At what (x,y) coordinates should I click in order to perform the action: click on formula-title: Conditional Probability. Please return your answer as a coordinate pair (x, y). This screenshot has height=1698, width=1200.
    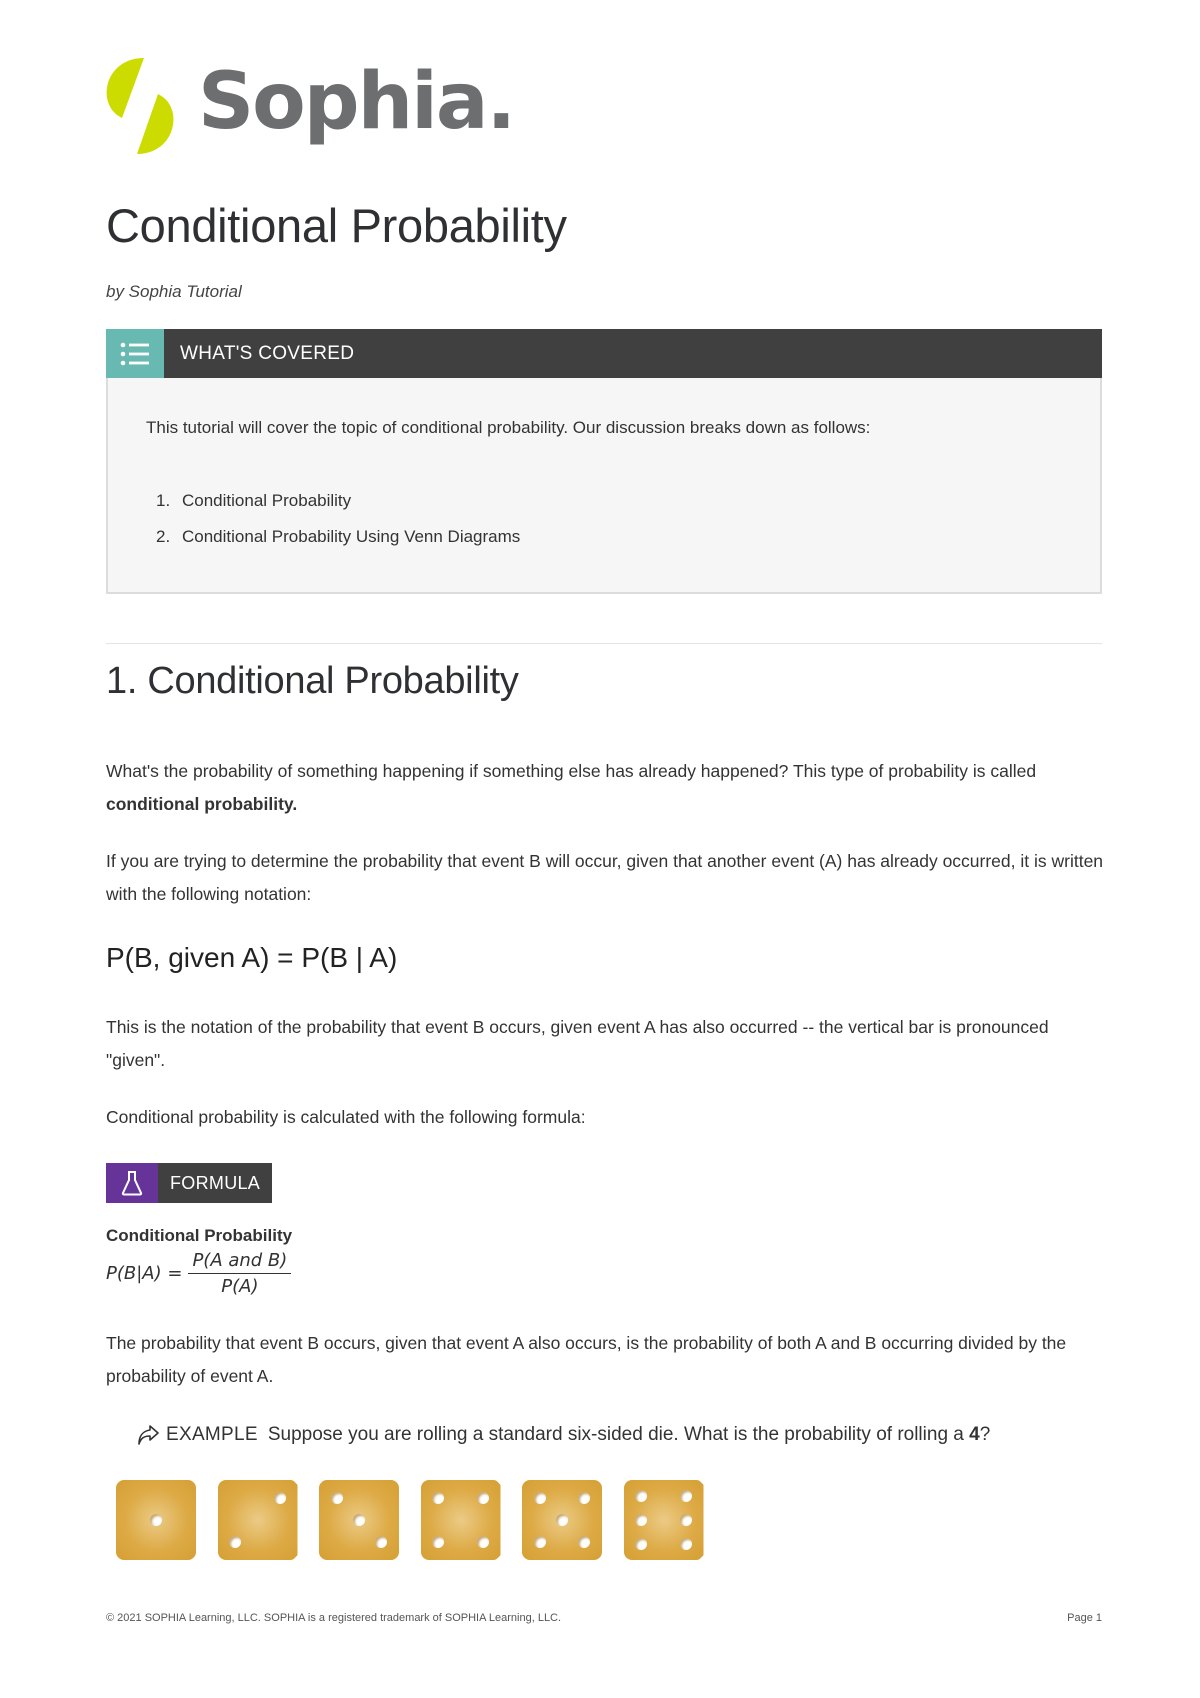
    Looking at the image, I should click on (199, 1235).